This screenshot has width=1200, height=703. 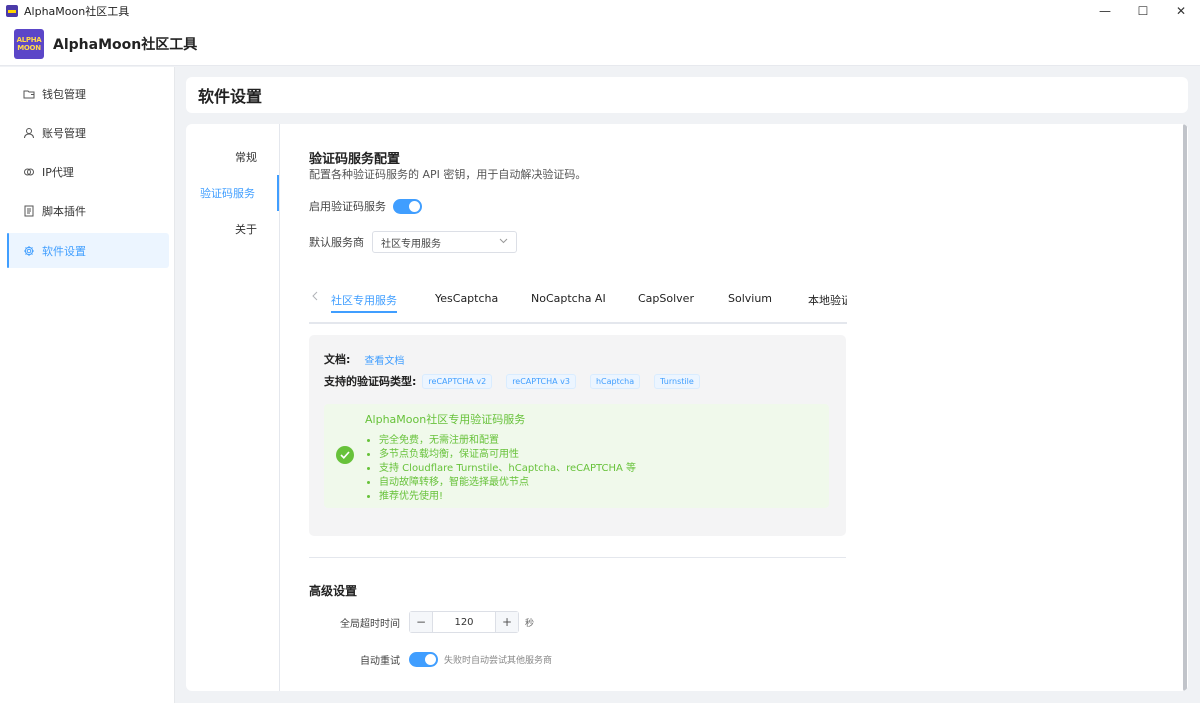 I want to click on enable-captcha-label: 启用验证码服务, so click(x=347, y=206).